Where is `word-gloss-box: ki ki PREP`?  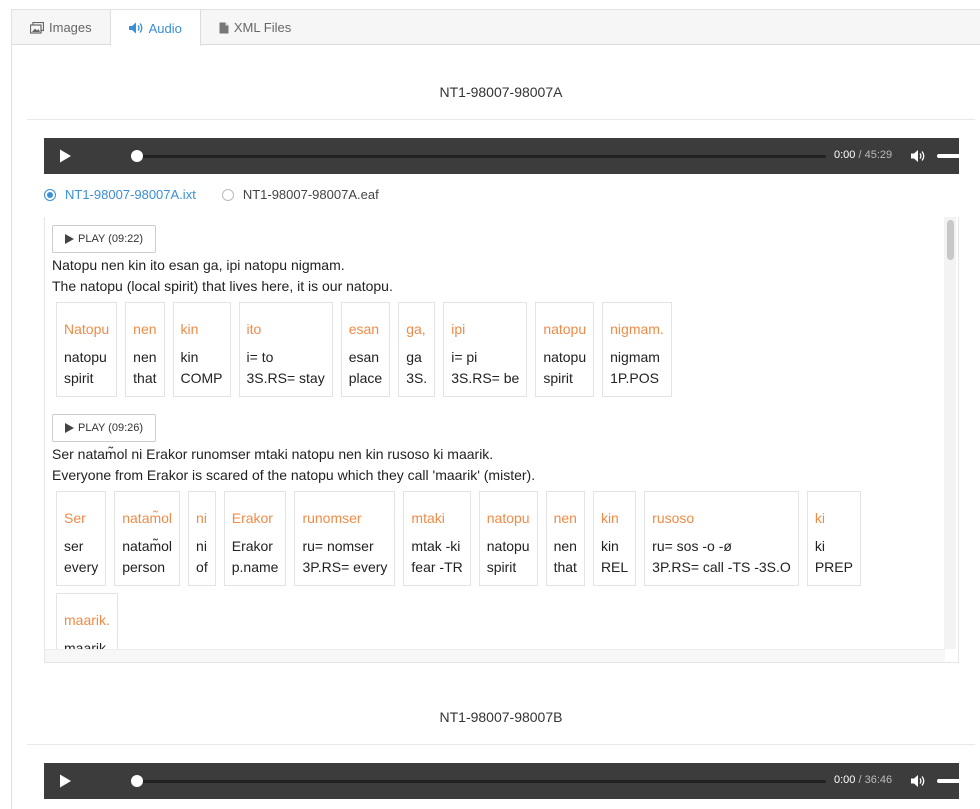
word-gloss-box: ki ki PREP is located at coordinates (833, 538).